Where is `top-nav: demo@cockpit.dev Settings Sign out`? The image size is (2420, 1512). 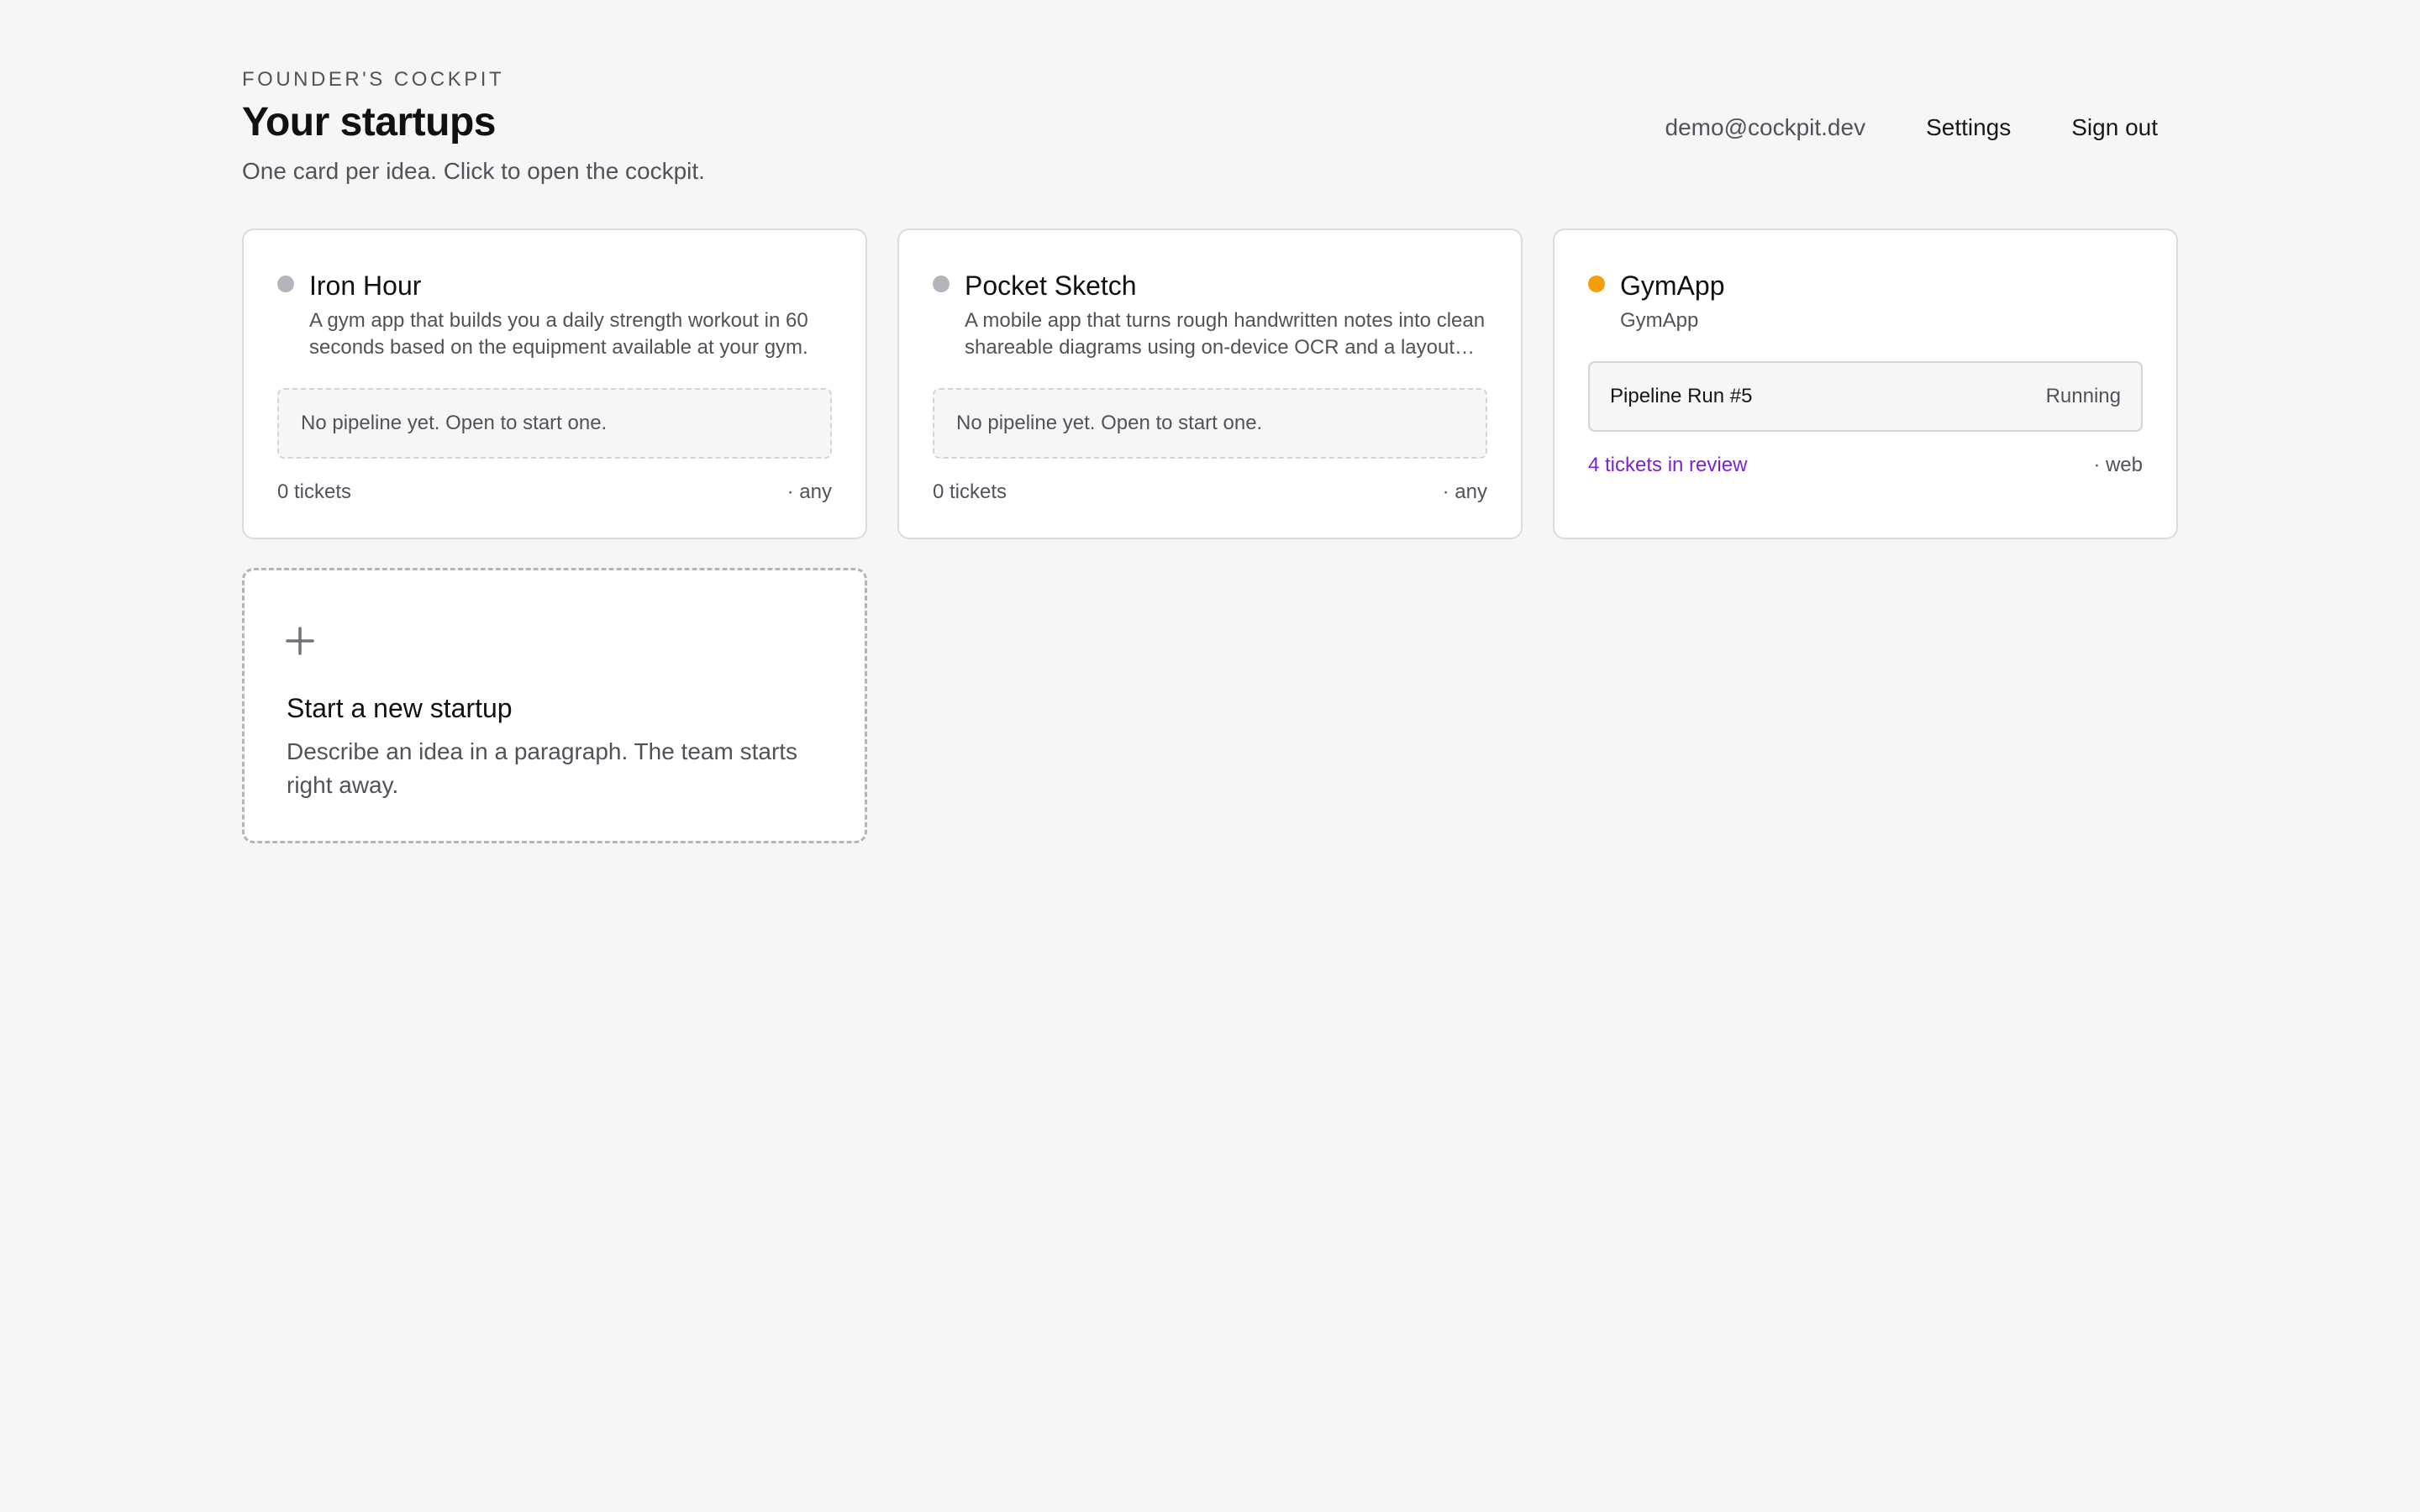
top-nav: demo@cockpit.dev Settings Sign out is located at coordinates (1922, 128).